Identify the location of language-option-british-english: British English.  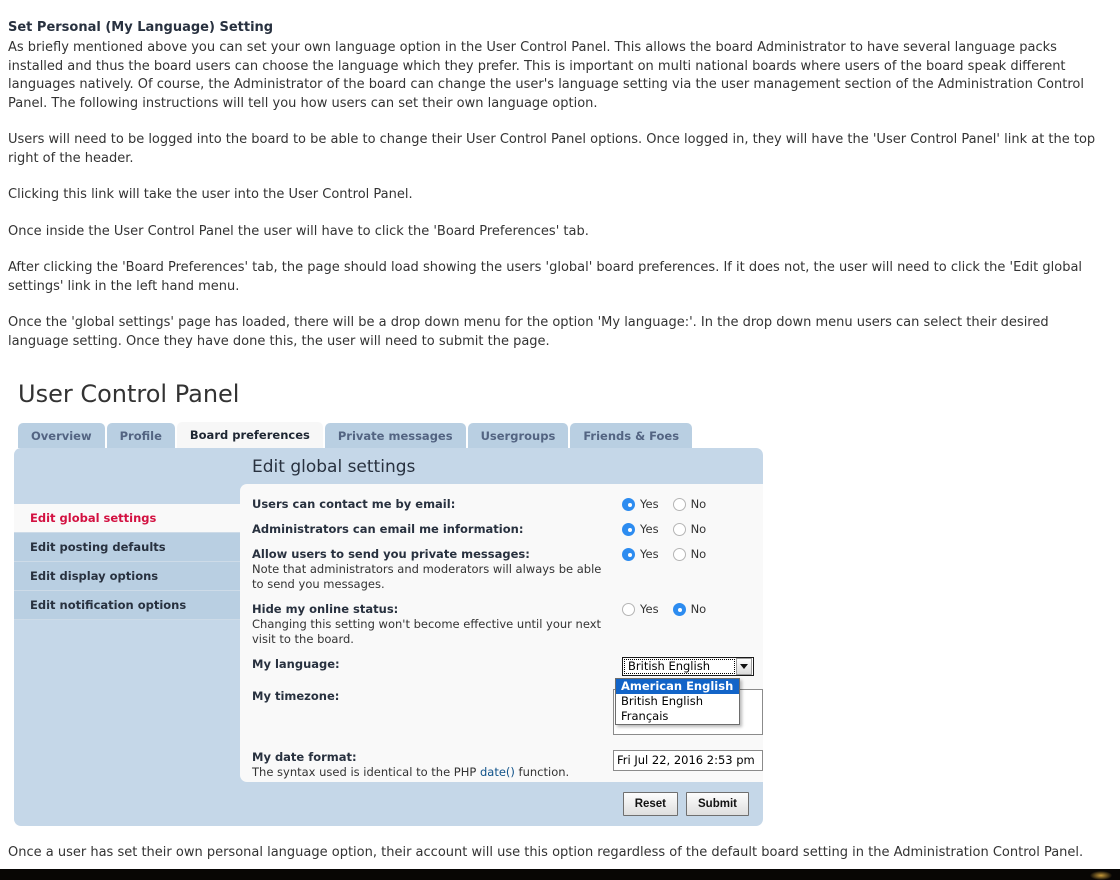
(677, 701).